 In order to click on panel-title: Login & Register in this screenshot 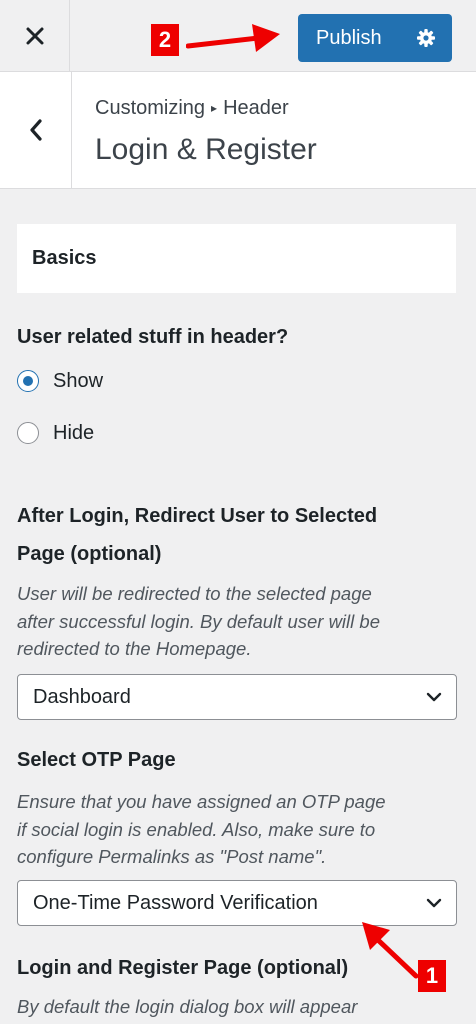, I will do `click(206, 149)`.